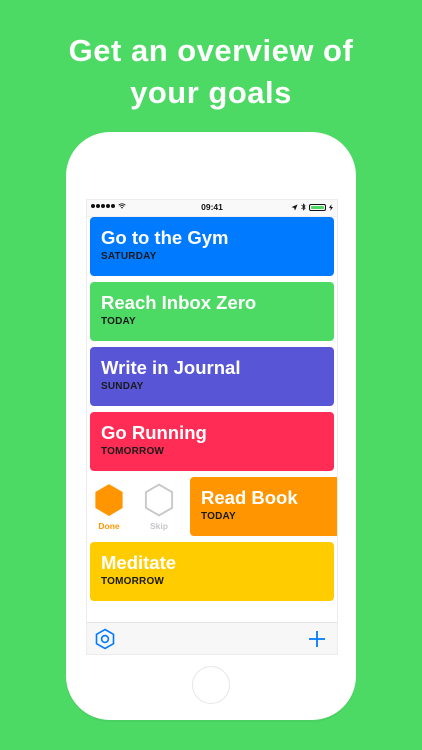 The width and height of the screenshot is (422, 750). Describe the element at coordinates (159, 500) in the screenshot. I see `skip-hexagon-icon` at that location.